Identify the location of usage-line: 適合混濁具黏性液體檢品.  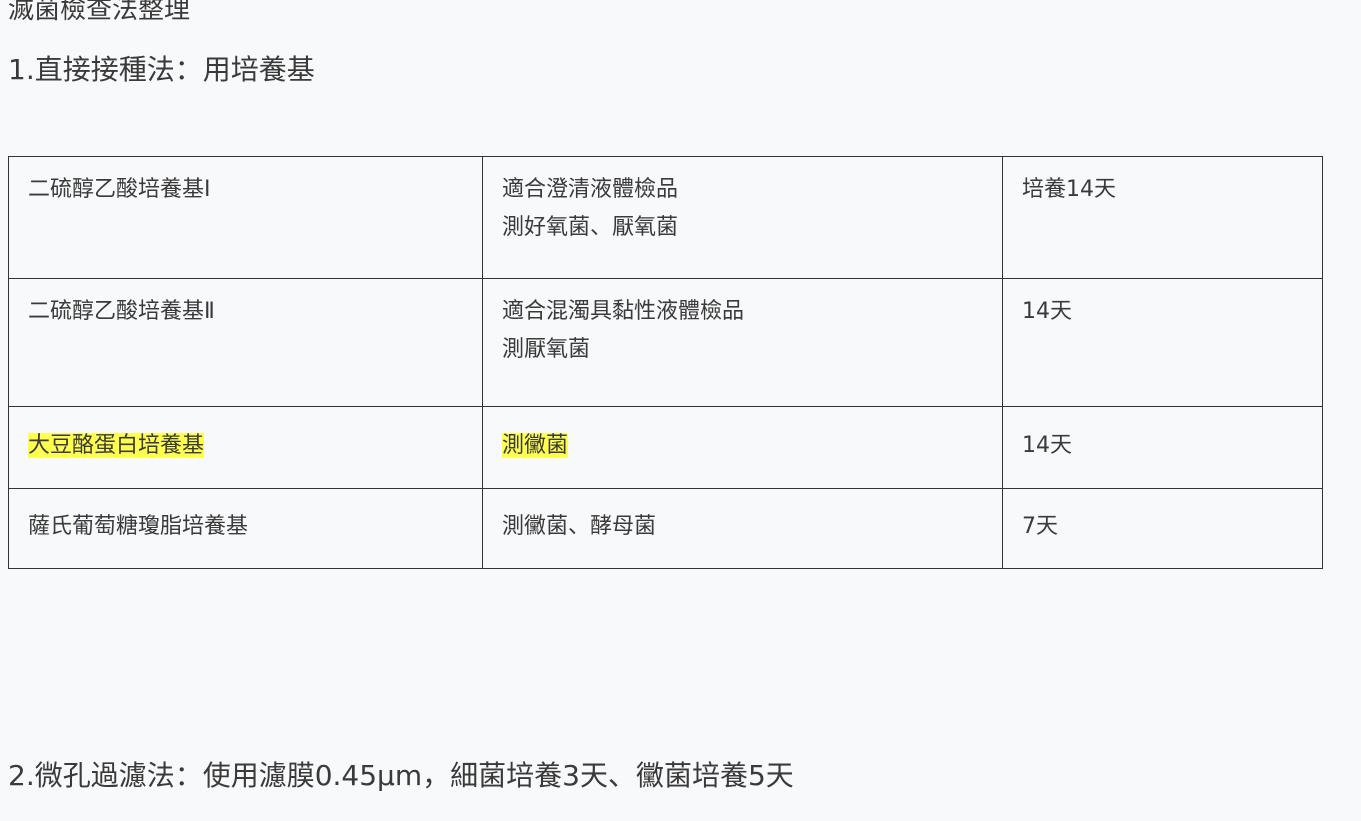
(623, 311).